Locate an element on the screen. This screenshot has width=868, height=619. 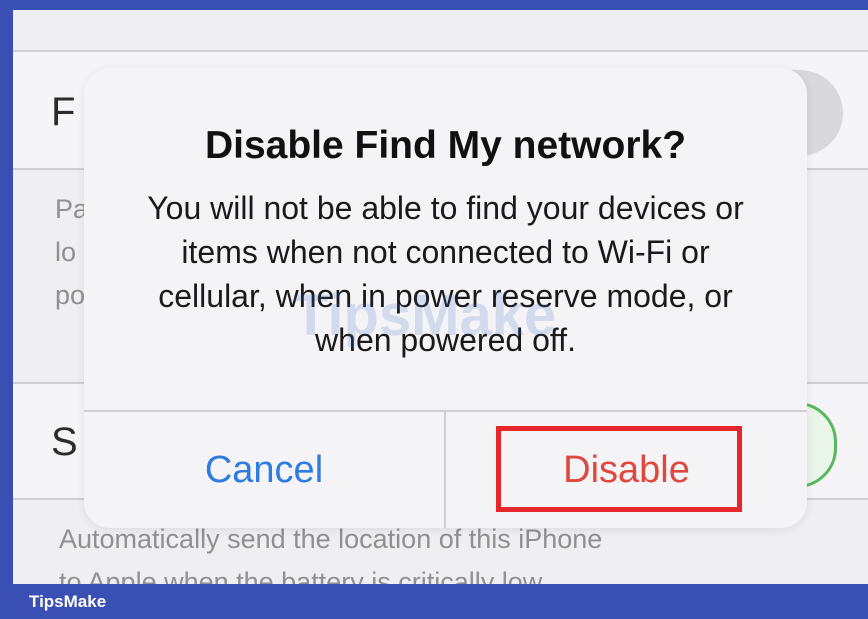
alert-title: Disable Find My network? is located at coordinates (445, 145).